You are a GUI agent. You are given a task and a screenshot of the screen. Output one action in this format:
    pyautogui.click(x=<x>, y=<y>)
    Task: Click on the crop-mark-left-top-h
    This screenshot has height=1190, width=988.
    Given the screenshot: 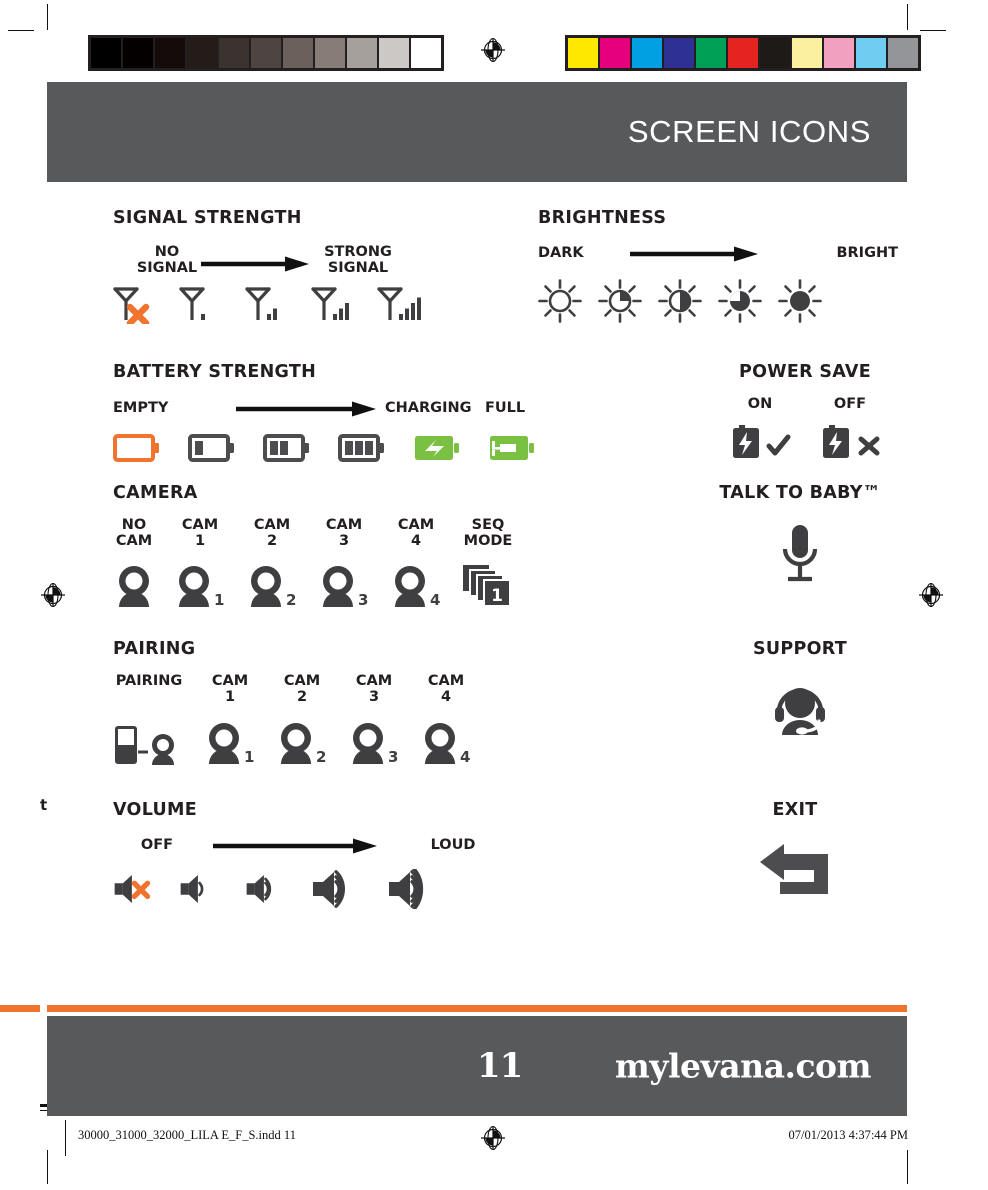 What is the action you would take?
    pyautogui.click(x=21, y=30)
    